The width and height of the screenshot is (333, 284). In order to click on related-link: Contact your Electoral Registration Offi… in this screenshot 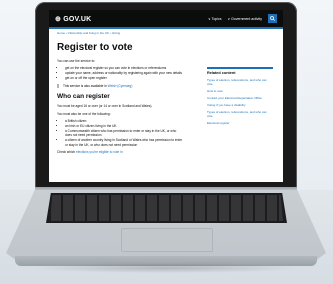, I will do `click(240, 98)`.